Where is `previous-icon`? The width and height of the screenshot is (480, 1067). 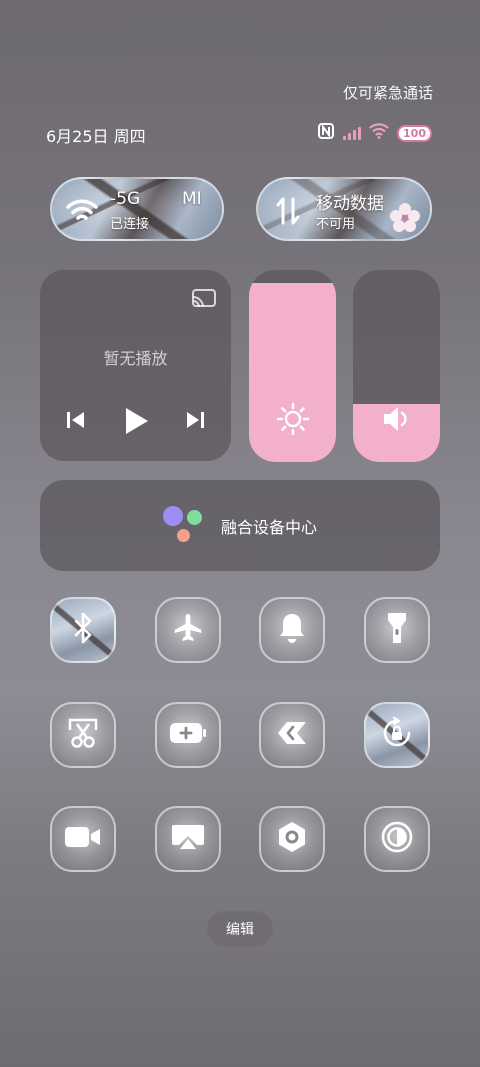 previous-icon is located at coordinates (76, 422).